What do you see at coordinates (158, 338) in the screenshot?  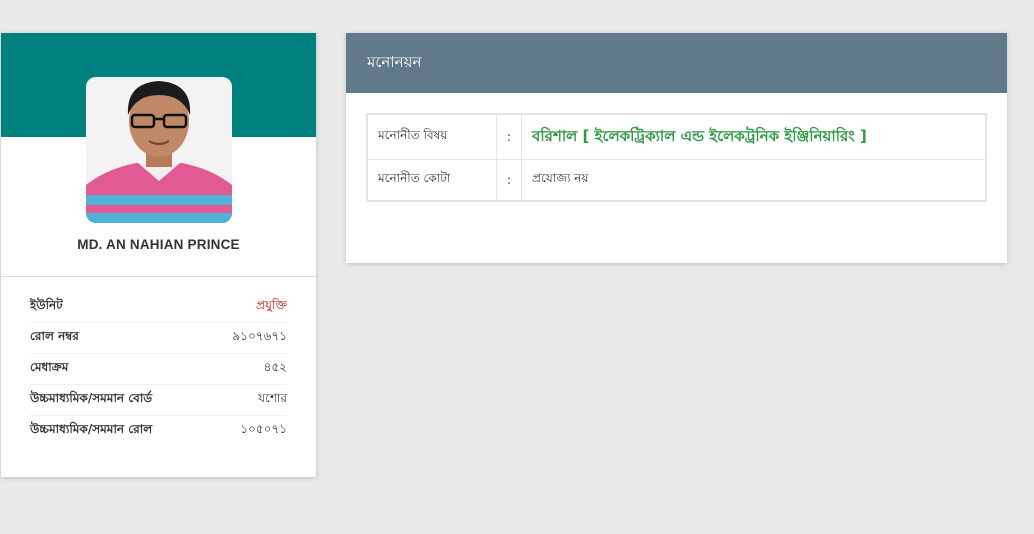 I see `info-row-roll-number: রোল নম্বর ৯১০৭৬৭১` at bounding box center [158, 338].